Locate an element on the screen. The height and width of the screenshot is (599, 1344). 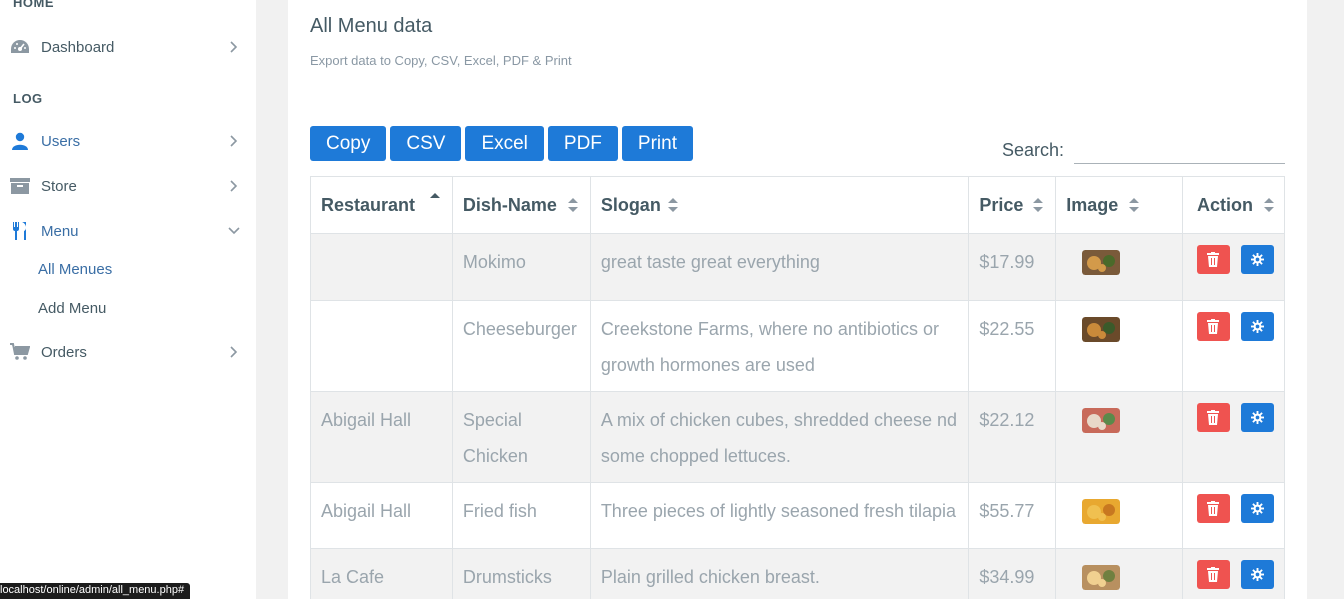
export-button-group: Copy CSV Excel PDF Print is located at coordinates (503, 143).